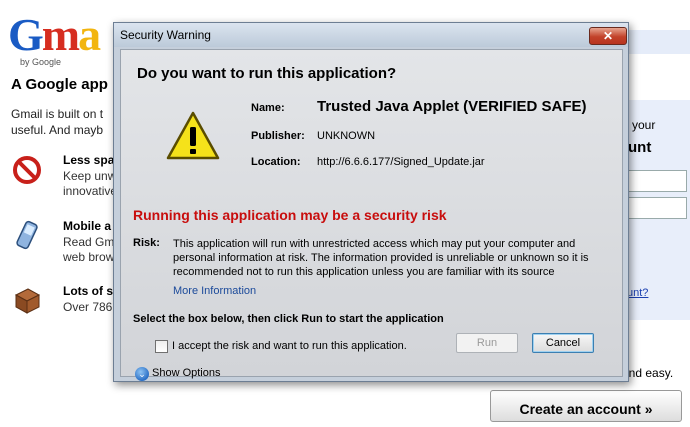 The height and width of the screenshot is (427, 690). Describe the element at coordinates (276, 162) in the screenshot. I see `location-label: Location:` at that location.